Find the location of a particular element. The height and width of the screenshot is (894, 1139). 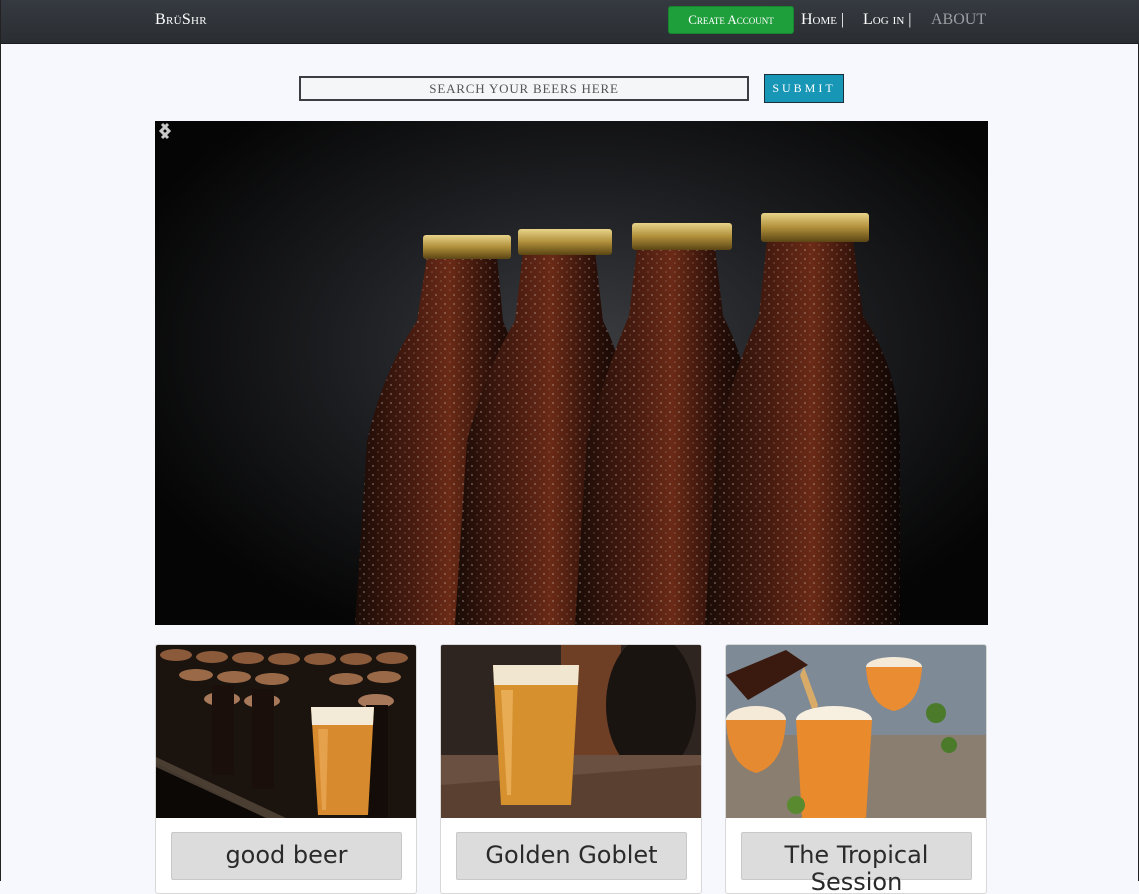

beer-name-button: Golden Goblet is located at coordinates (571, 856).